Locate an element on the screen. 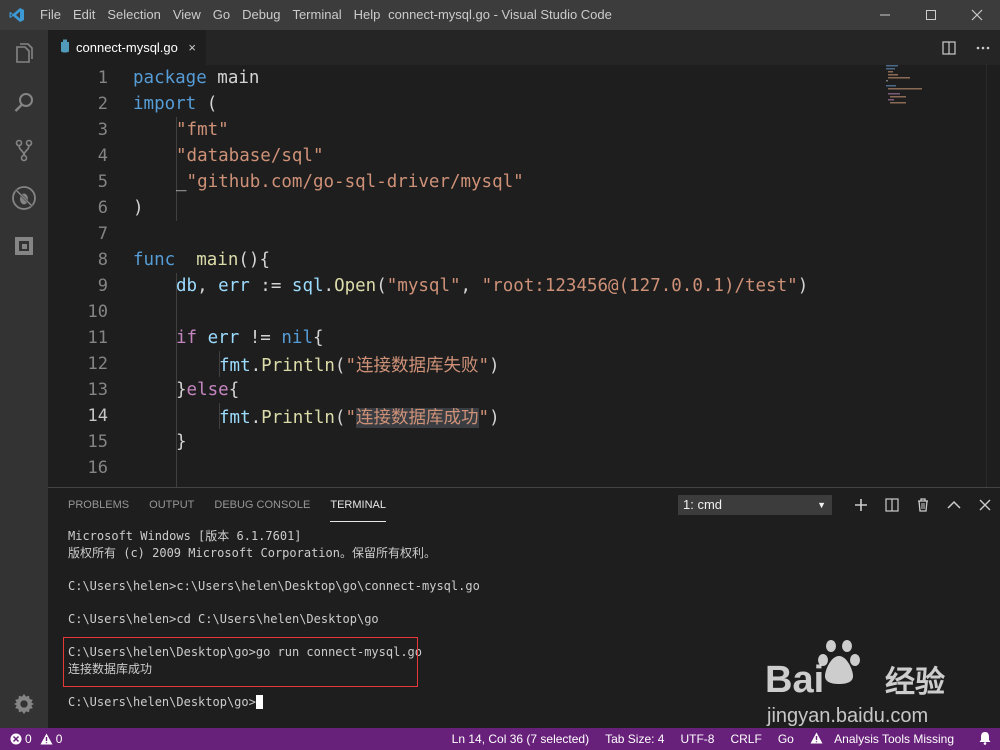 This screenshot has height=750, width=1000. line-number: 13 is located at coordinates (97, 390).